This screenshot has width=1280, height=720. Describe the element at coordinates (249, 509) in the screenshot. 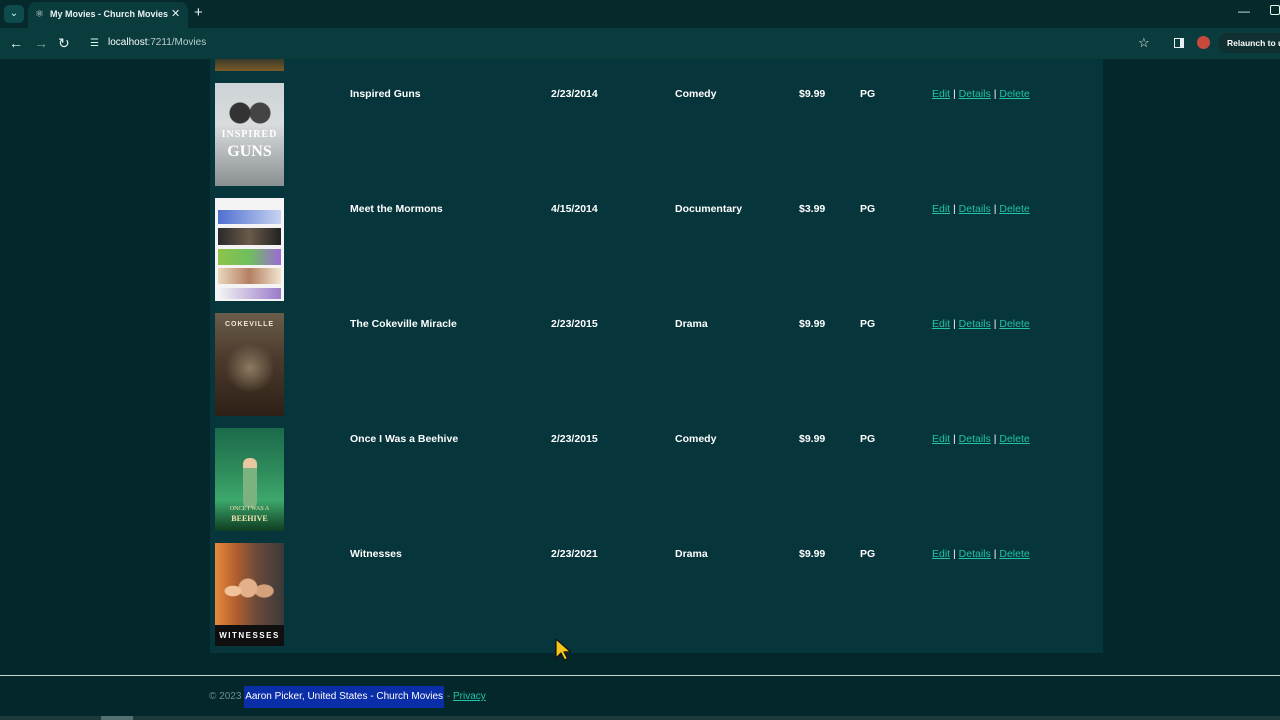

I see `poster-text: ONCE I WAS A` at that location.